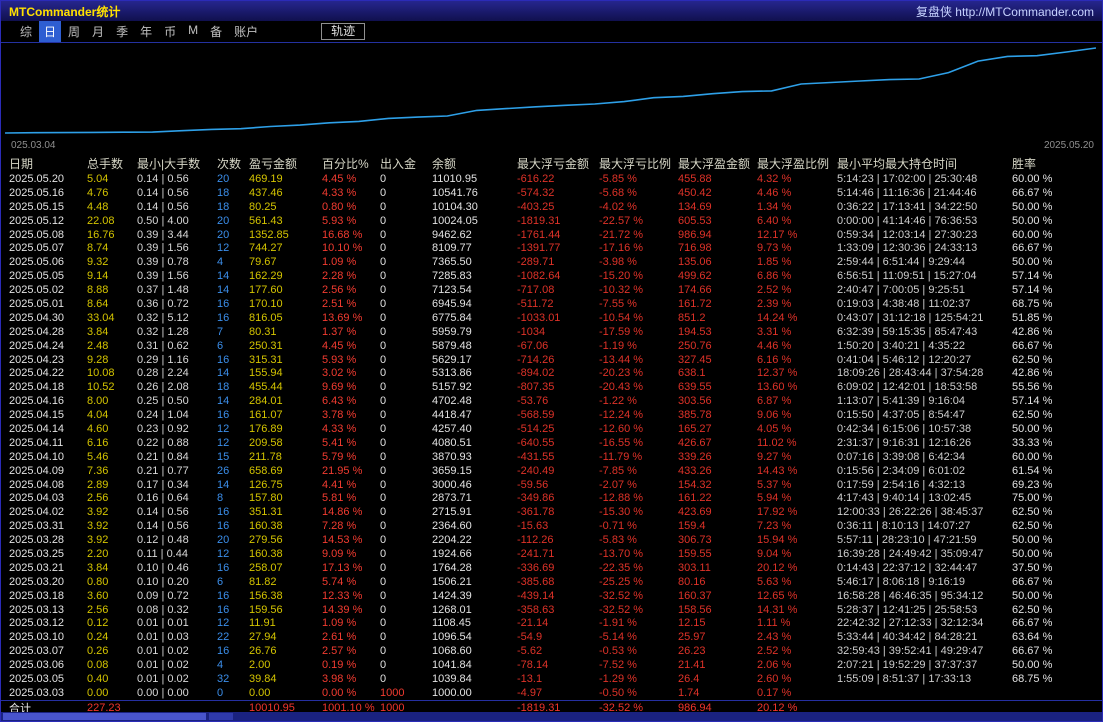 The height and width of the screenshot is (722, 1103). Describe the element at coordinates (451, 623) in the screenshot. I see `cell-bal: 1108.45` at that location.